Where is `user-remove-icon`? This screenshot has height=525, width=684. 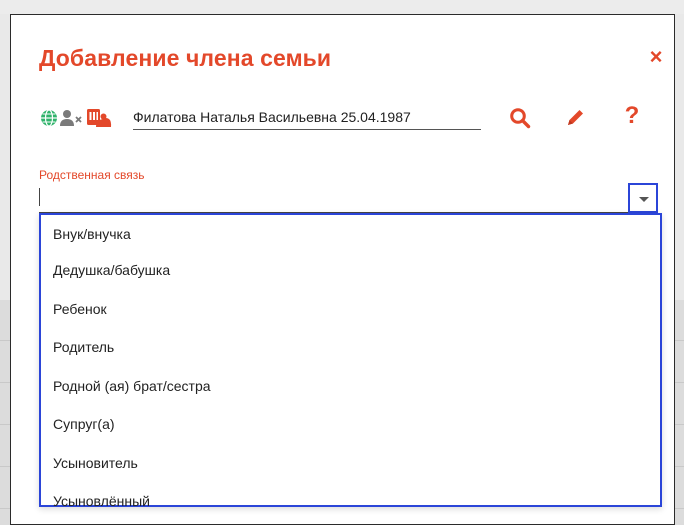 user-remove-icon is located at coordinates (71, 118).